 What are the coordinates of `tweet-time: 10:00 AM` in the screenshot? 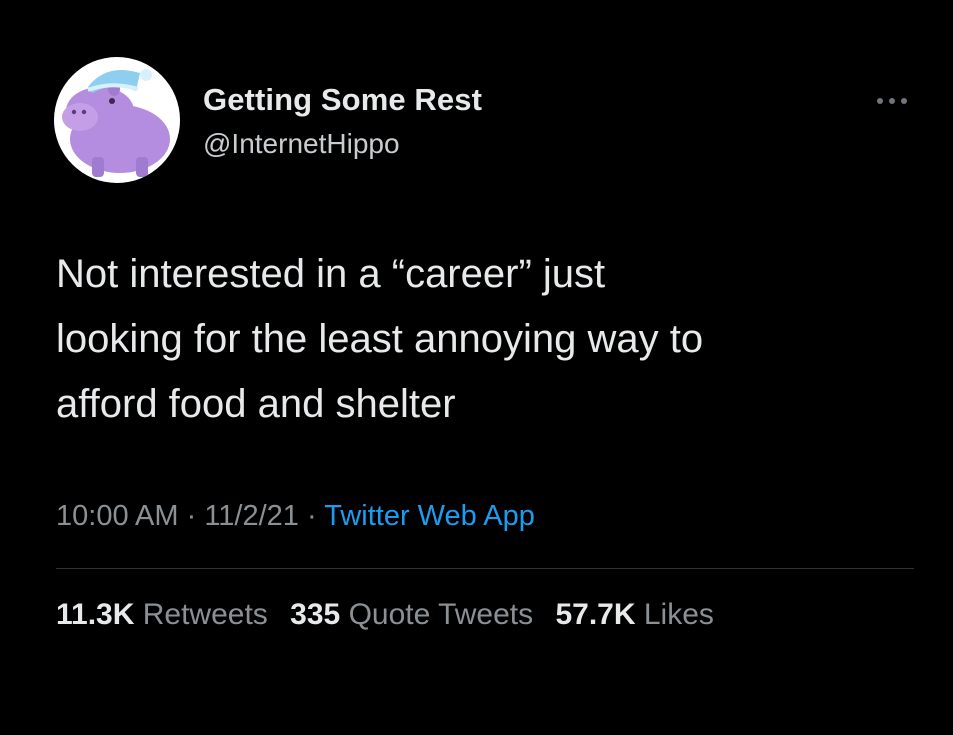 It's located at (117, 516).